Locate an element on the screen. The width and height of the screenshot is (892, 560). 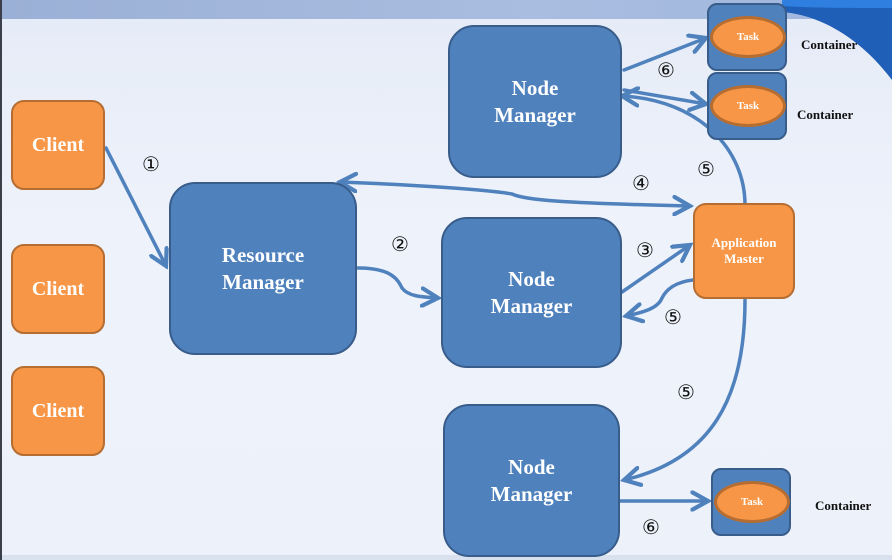
arrow-appmaster-to-nodemanager-mid is located at coordinates (660, 297).